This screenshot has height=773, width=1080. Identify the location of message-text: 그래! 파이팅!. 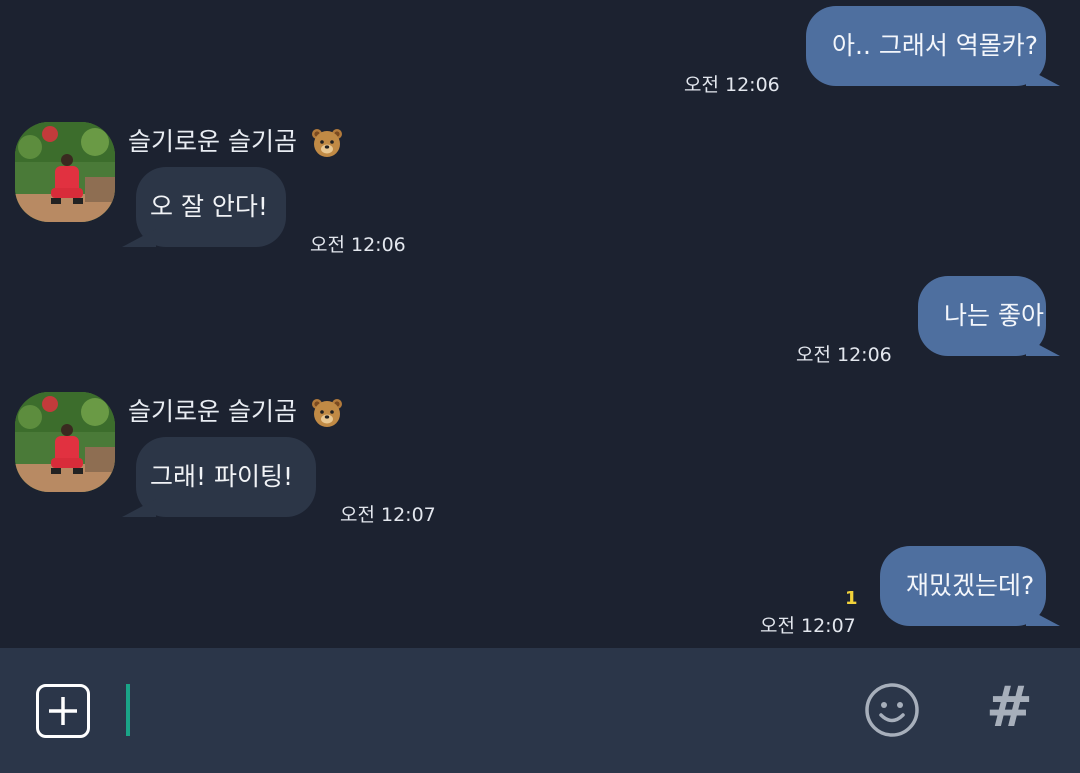
(221, 476).